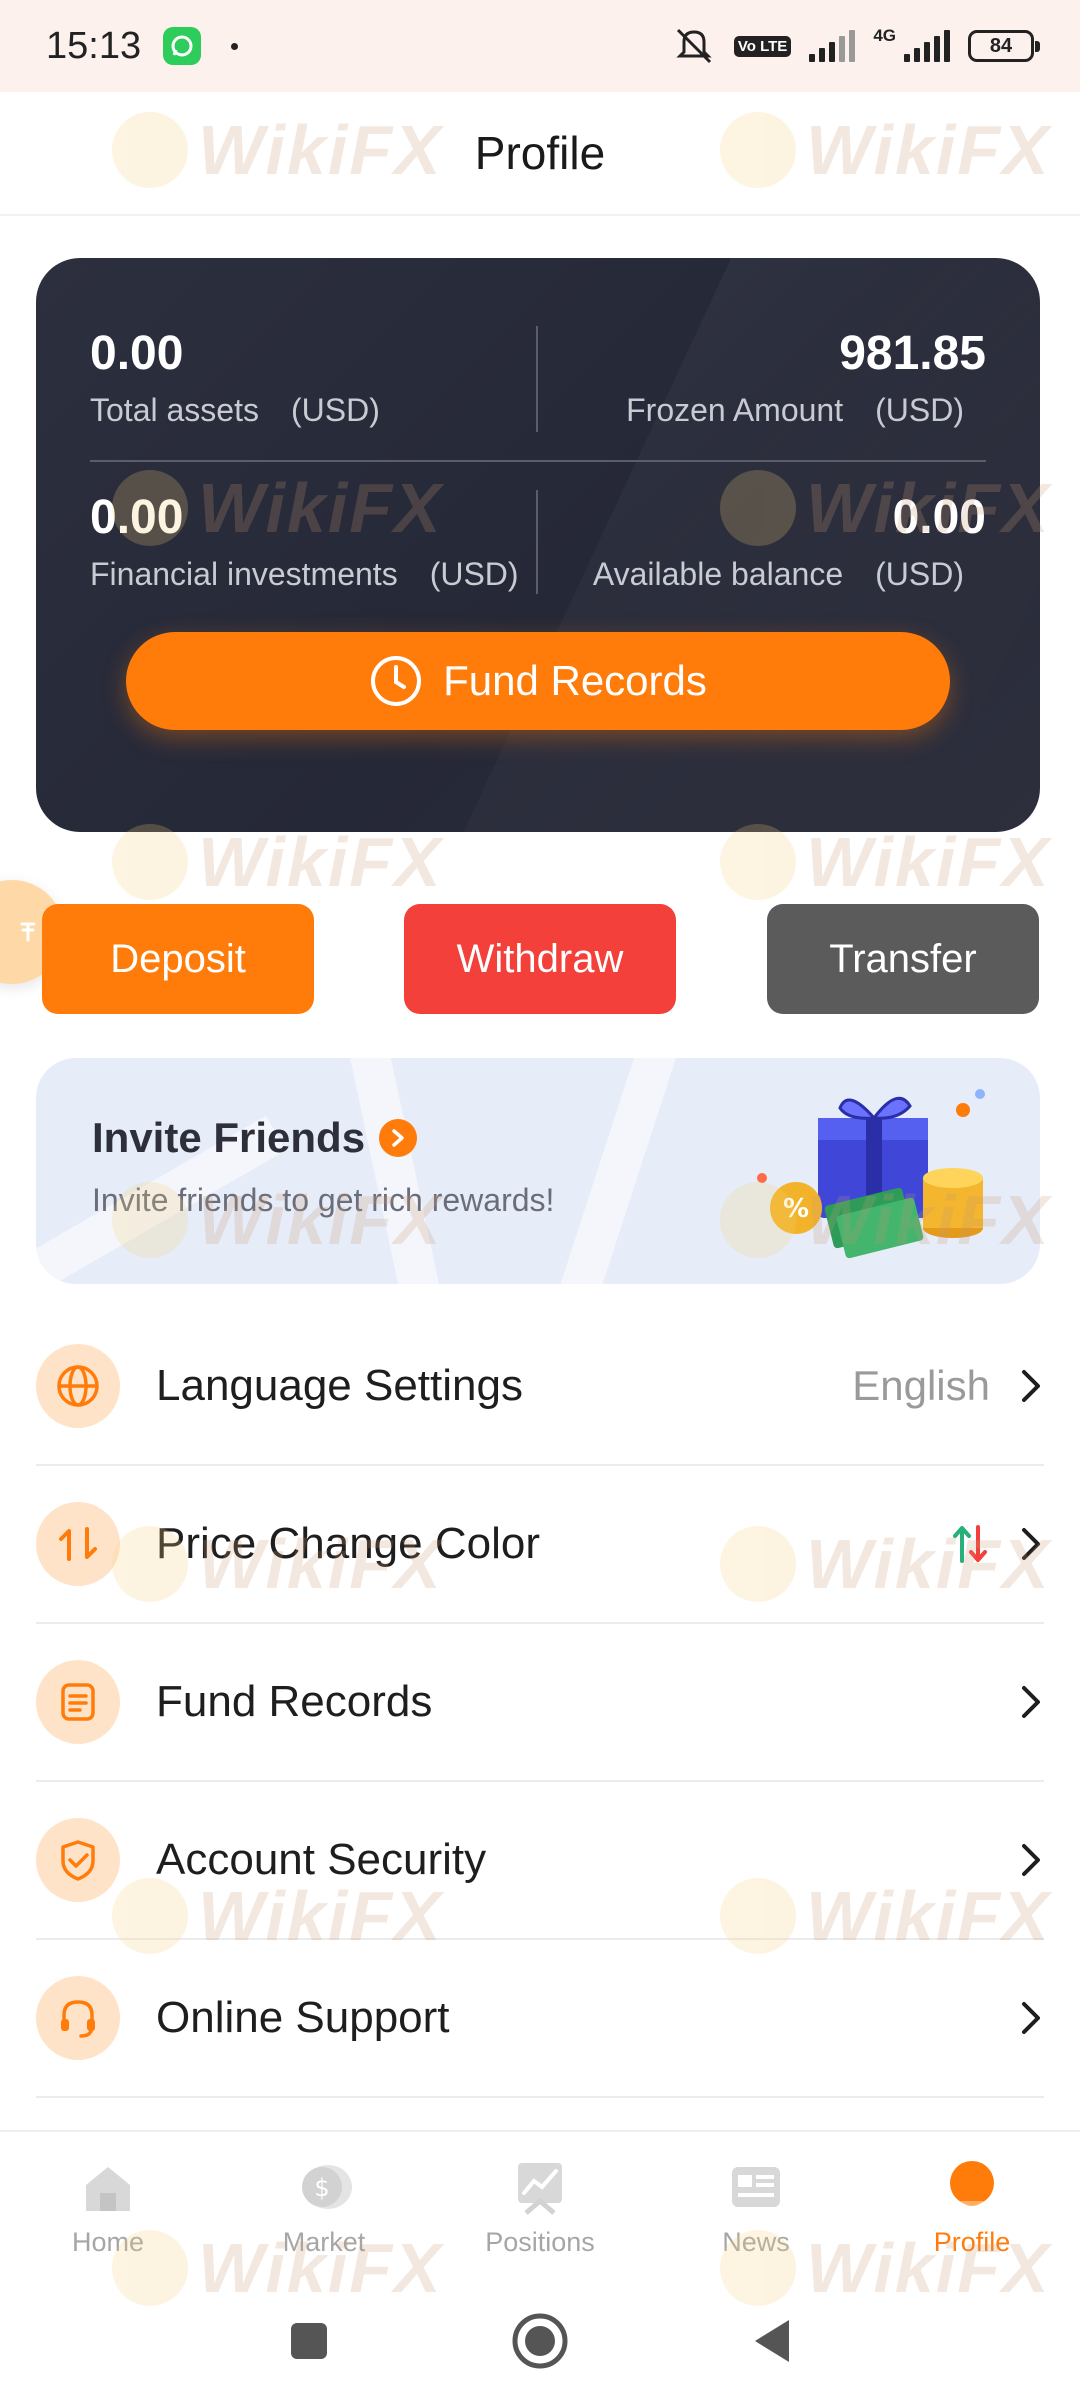 This screenshot has height=2400, width=1080. Describe the element at coordinates (537, 379) in the screenshot. I see `divider-vertical-top` at that location.